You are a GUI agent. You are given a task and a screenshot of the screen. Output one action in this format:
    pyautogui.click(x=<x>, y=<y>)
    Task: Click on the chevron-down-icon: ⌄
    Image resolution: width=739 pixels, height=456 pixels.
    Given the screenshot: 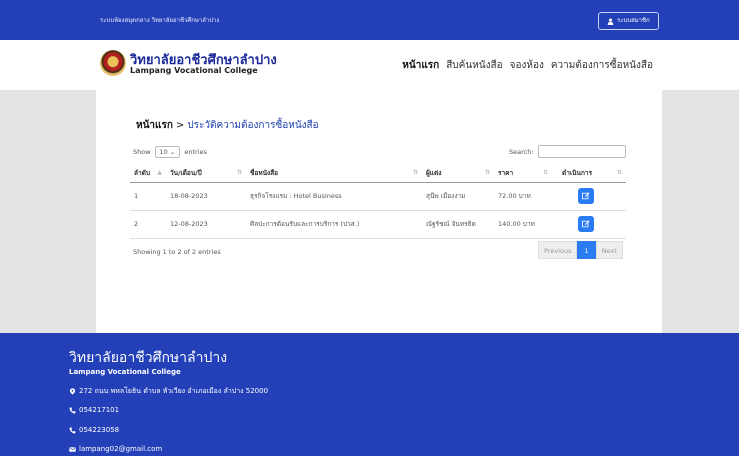 What is the action you would take?
    pyautogui.click(x=172, y=152)
    